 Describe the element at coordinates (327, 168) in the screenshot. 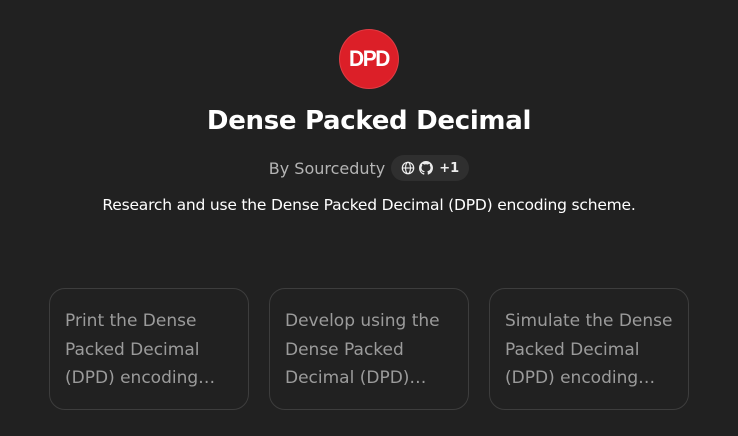

I see `author-name: By Sourceduty` at that location.